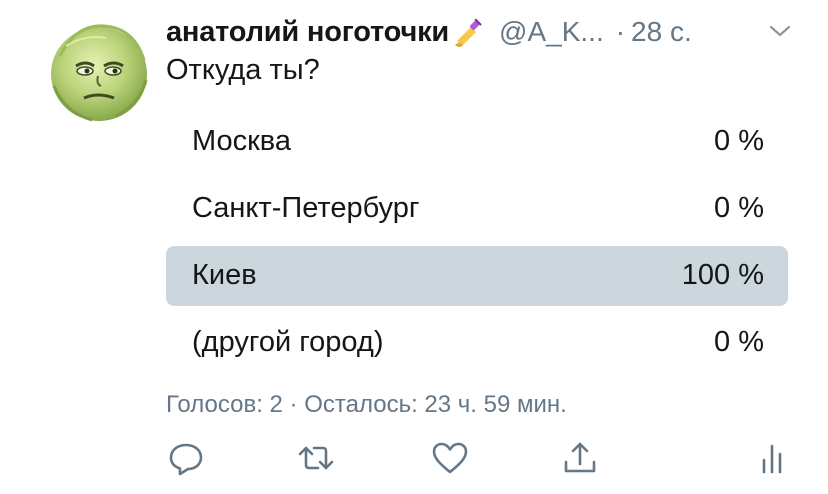 This screenshot has width=828, height=494. What do you see at coordinates (467, 33) in the screenshot?
I see `nail-polish-emoji` at bounding box center [467, 33].